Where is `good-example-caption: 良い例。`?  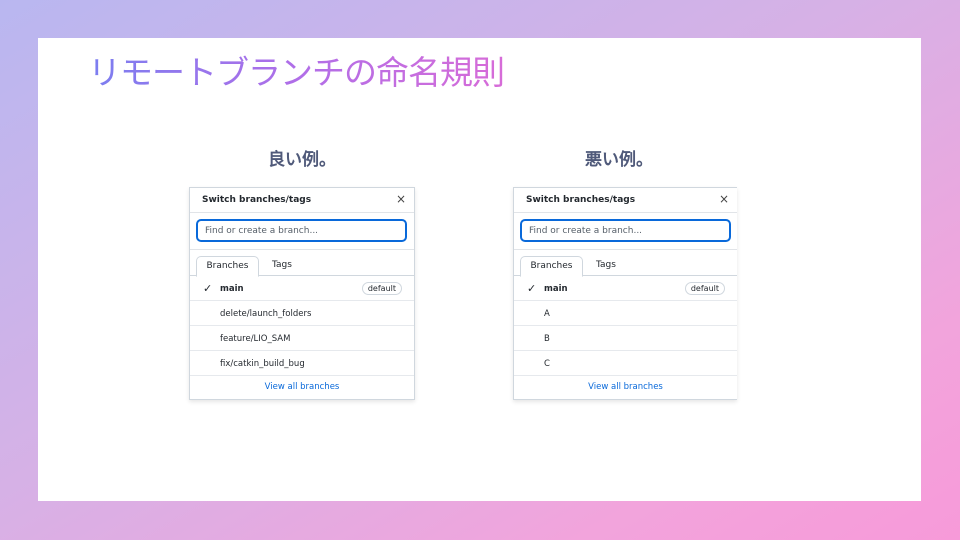
good-example-caption: 良い例。 is located at coordinates (302, 160).